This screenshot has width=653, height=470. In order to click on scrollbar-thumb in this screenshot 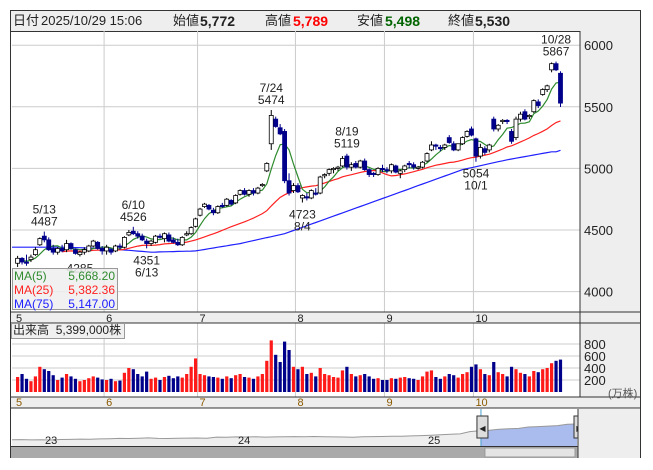, I will do `click(530, 452)`.